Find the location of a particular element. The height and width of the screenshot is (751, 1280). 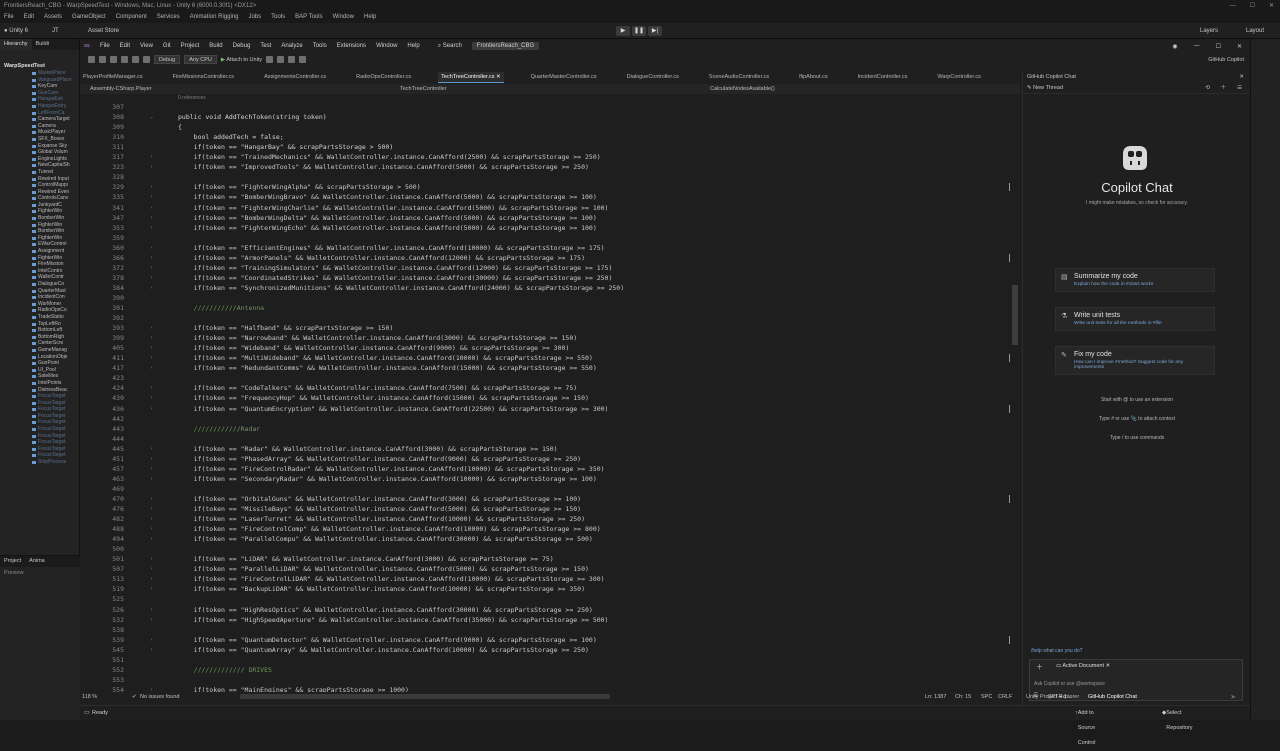

scrollbar-thumb is located at coordinates (1015, 315).